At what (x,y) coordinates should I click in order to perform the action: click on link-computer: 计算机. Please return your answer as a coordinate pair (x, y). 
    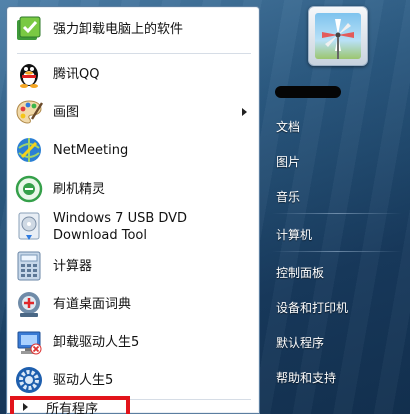
    Looking at the image, I should click on (294, 234).